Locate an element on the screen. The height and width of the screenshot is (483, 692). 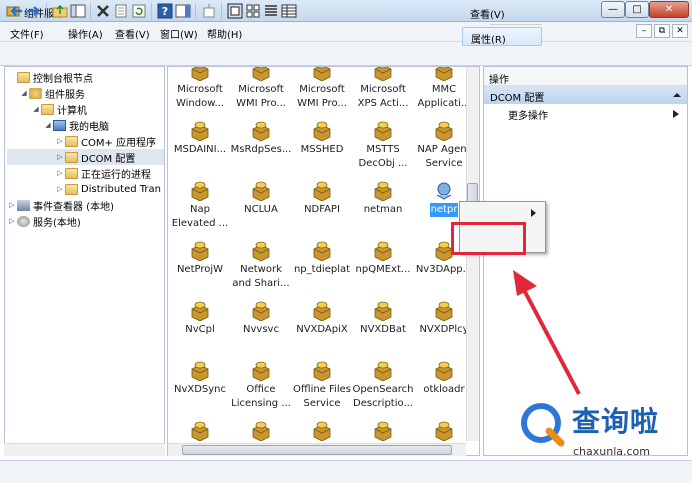
tree-node: ▷ 正在运行的进程 is located at coordinates (85, 173).